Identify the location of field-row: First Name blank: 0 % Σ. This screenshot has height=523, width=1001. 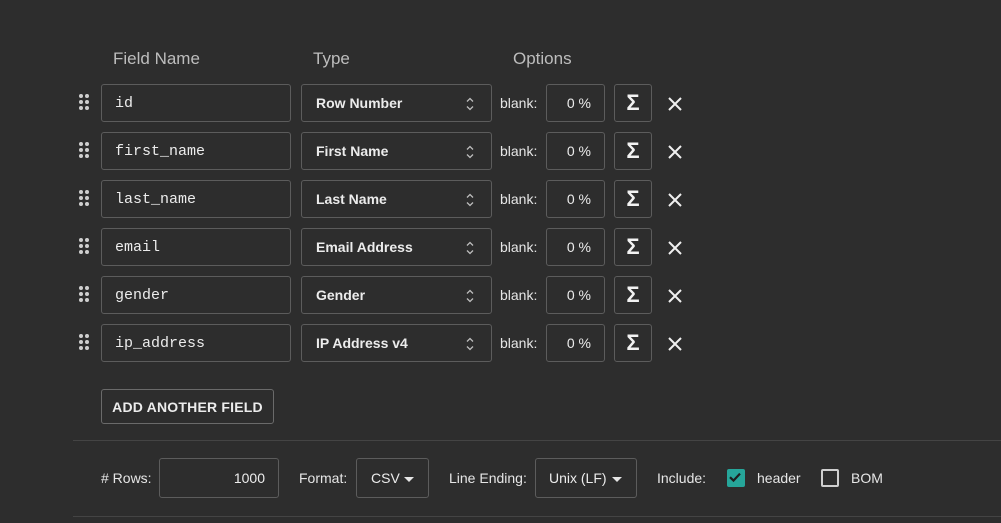
(350, 152).